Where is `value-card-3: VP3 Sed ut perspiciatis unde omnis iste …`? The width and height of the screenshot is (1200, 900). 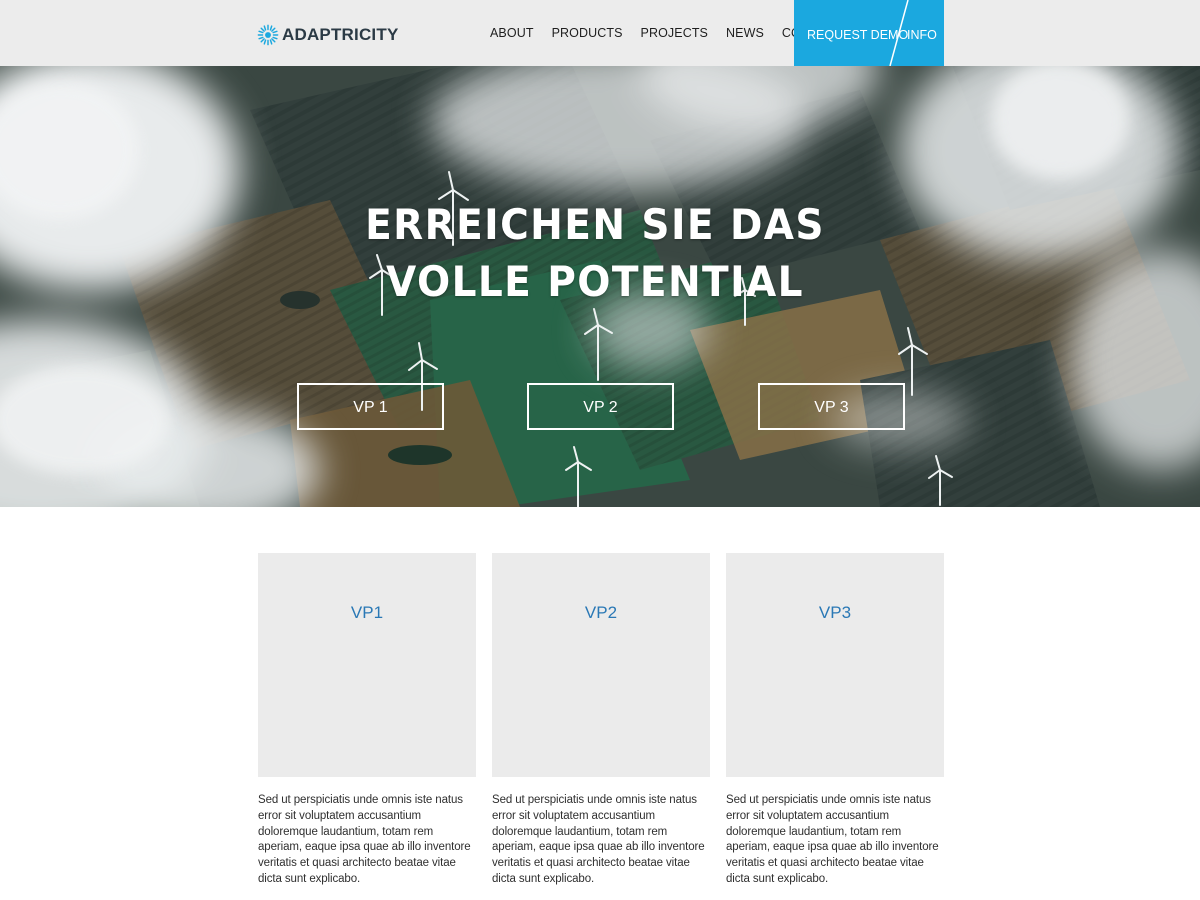
value-card-3: VP3 Sed ut perspiciatis unde omnis iste … is located at coordinates (835, 720).